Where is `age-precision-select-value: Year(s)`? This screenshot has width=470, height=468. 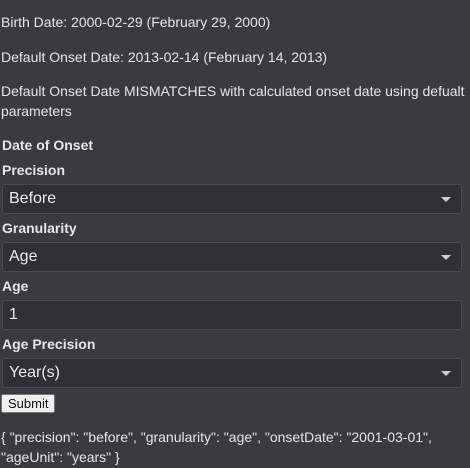
age-precision-select-value: Year(s) is located at coordinates (34, 372).